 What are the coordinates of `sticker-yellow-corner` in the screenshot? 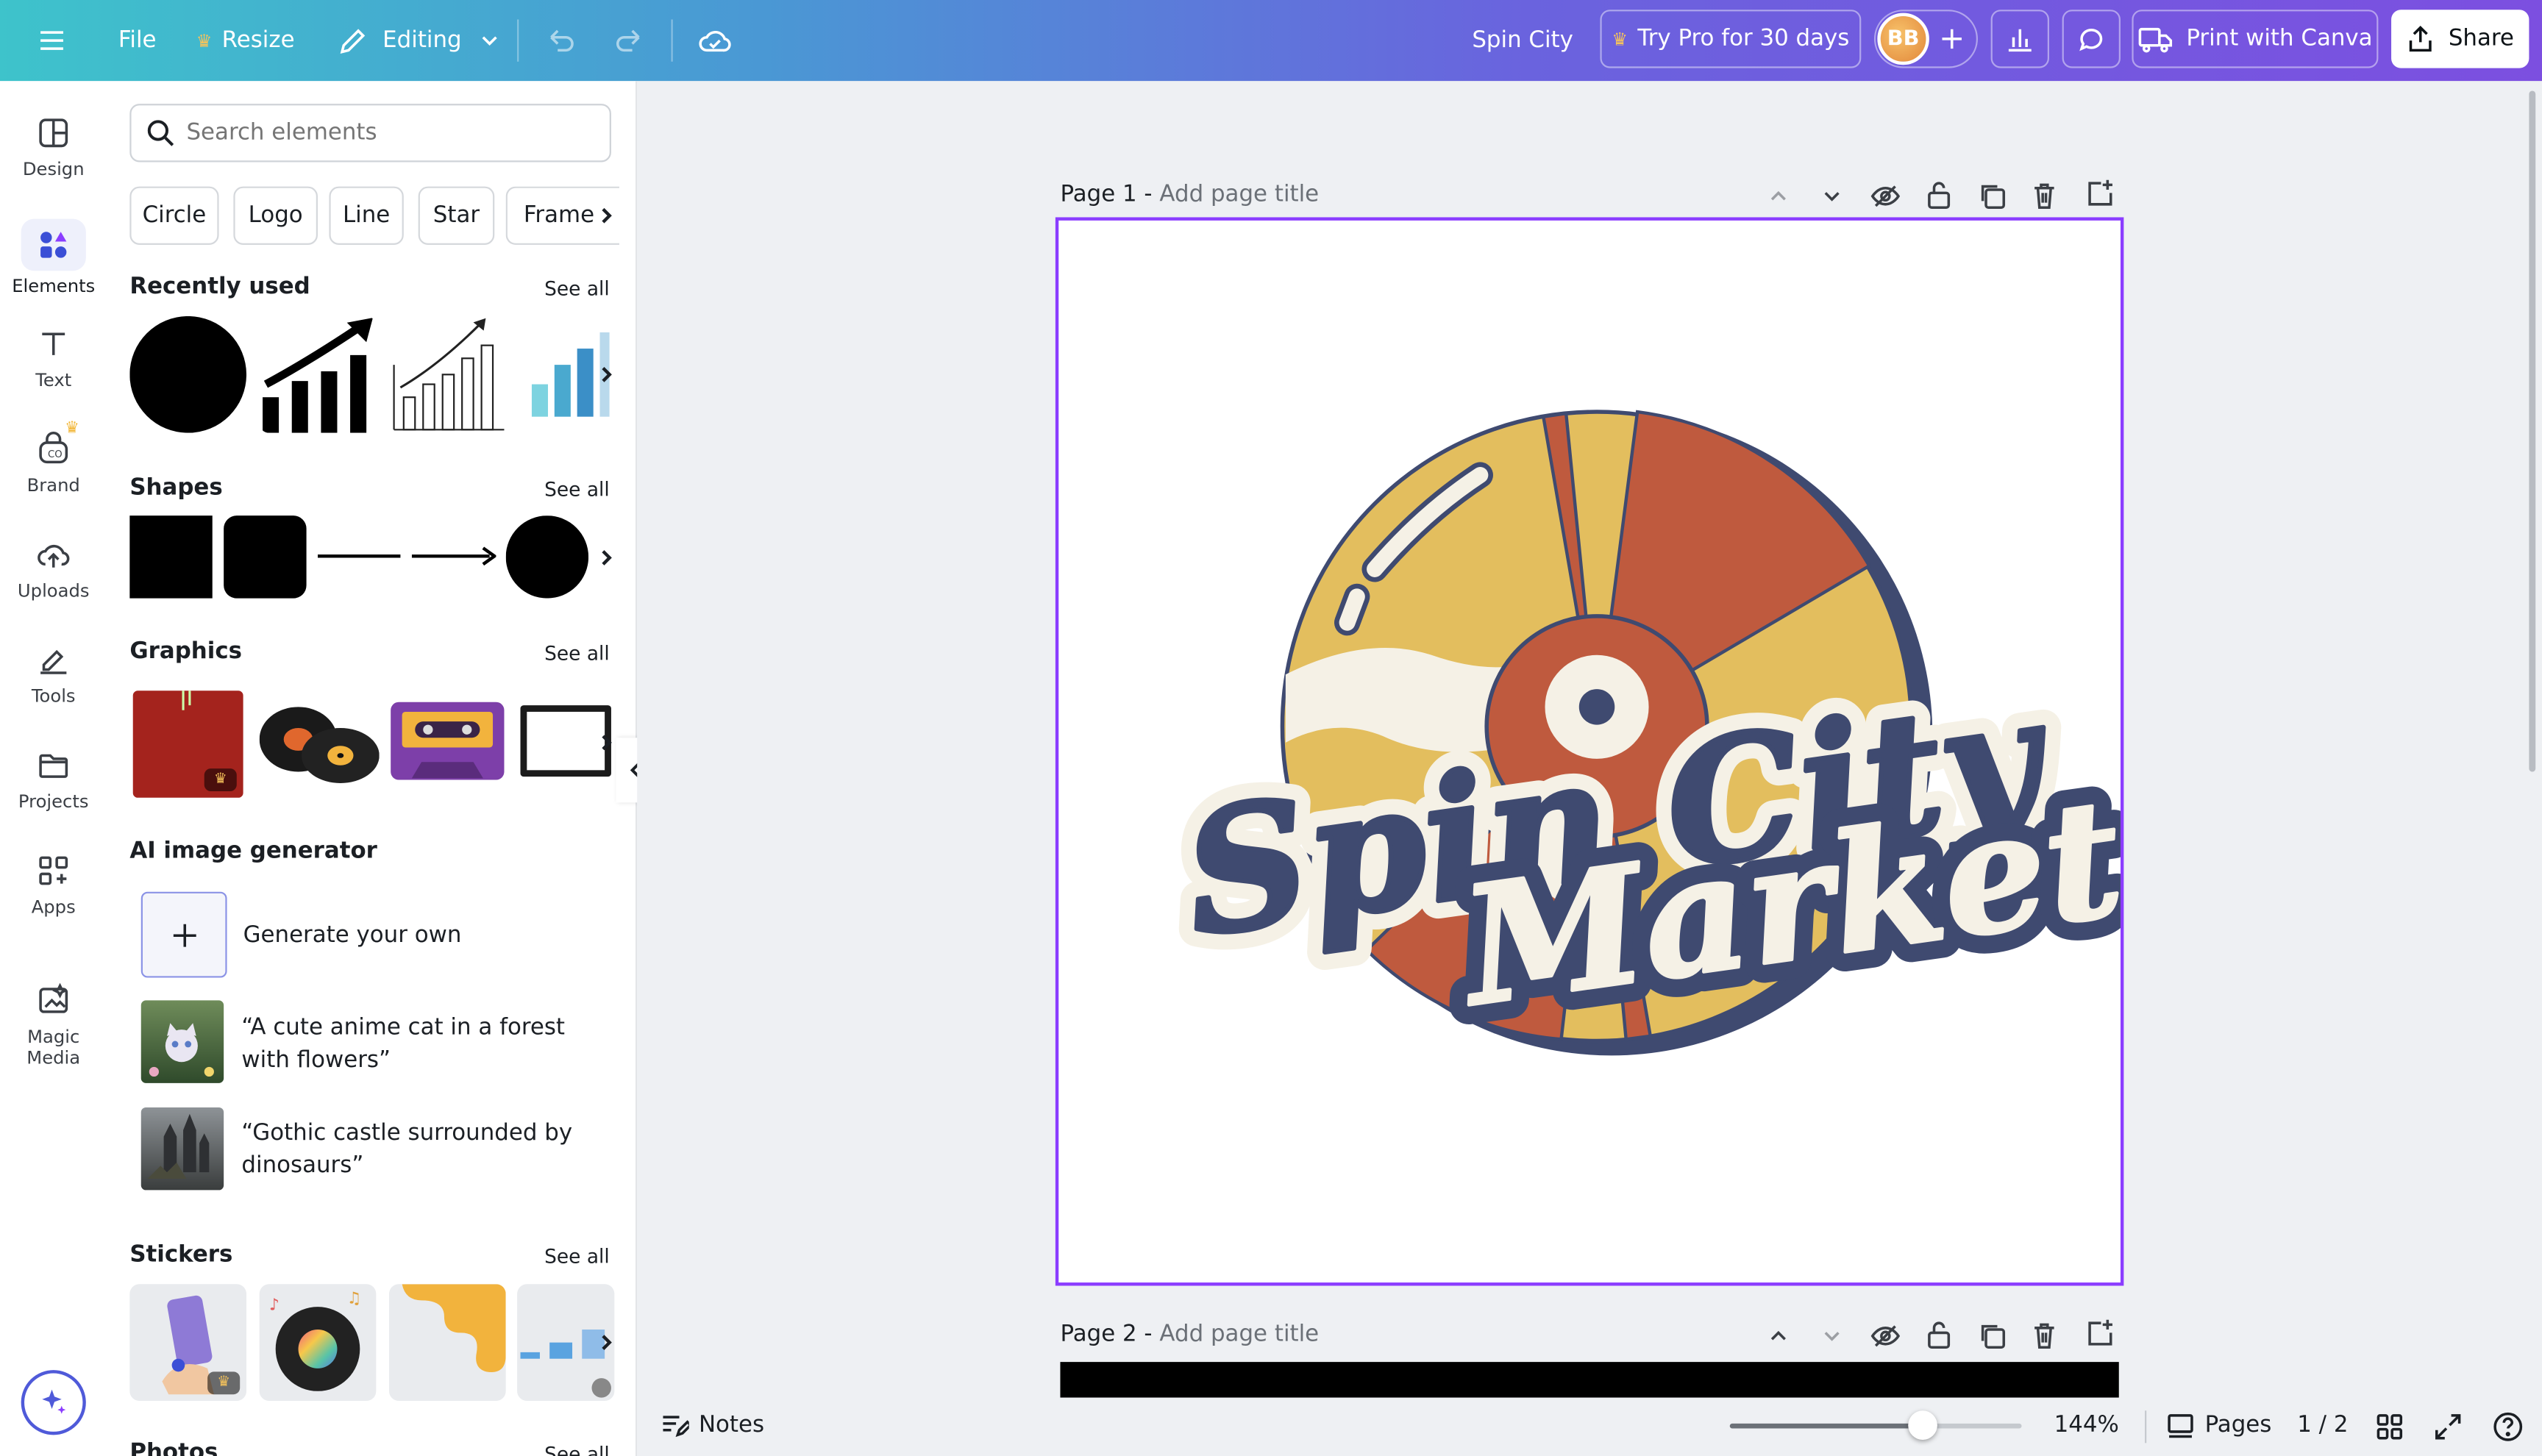 It's located at (447, 1343).